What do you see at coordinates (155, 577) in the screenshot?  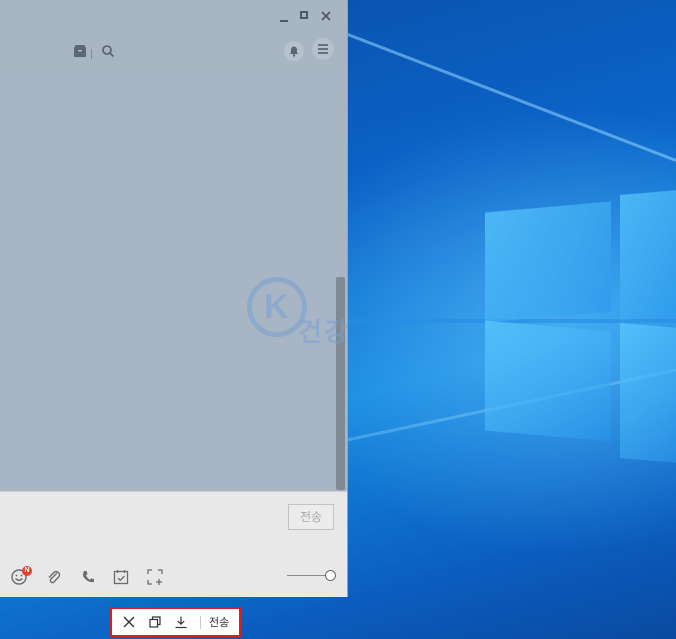 I see `capture-icon` at bounding box center [155, 577].